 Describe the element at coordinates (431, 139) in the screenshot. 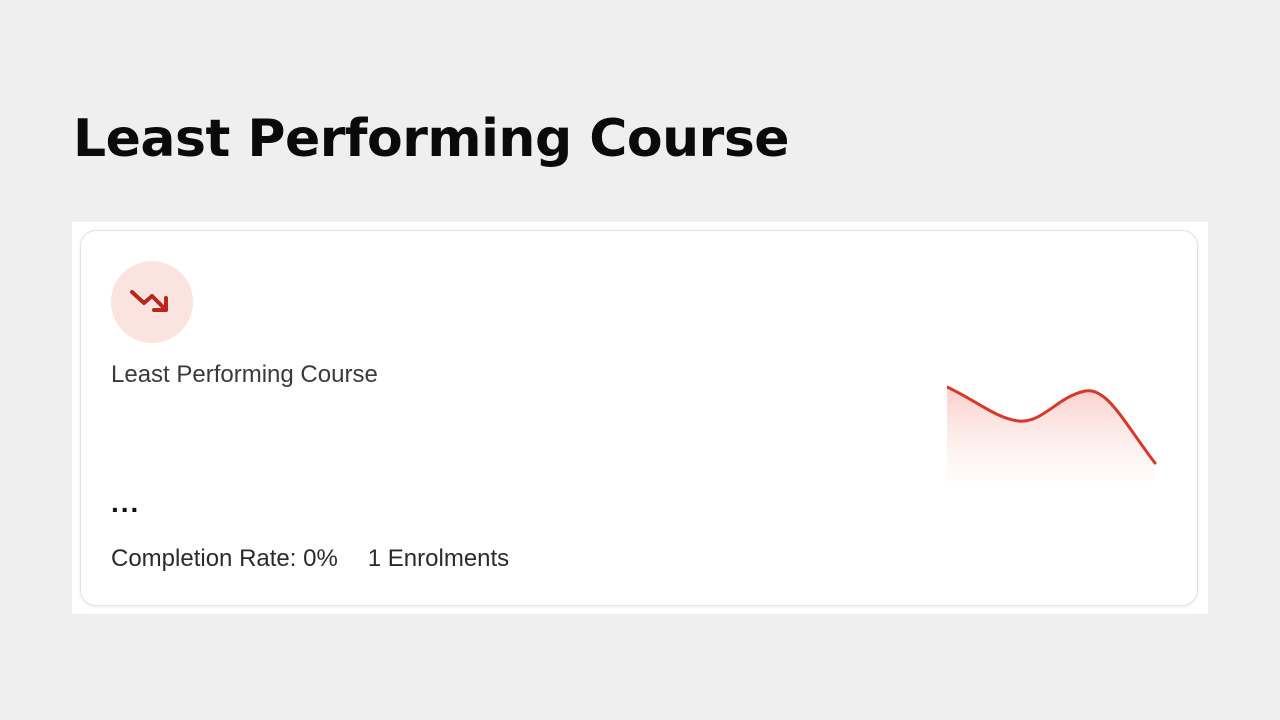

I see `page-title: Least Performing Course` at that location.